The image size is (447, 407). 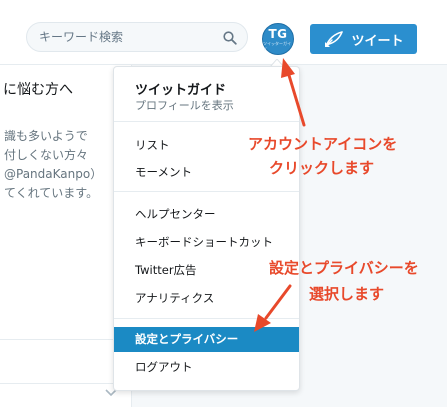 What do you see at coordinates (206, 242) in the screenshot?
I see `menu-item-keyboard-shortcuts: キーボードショートカット` at bounding box center [206, 242].